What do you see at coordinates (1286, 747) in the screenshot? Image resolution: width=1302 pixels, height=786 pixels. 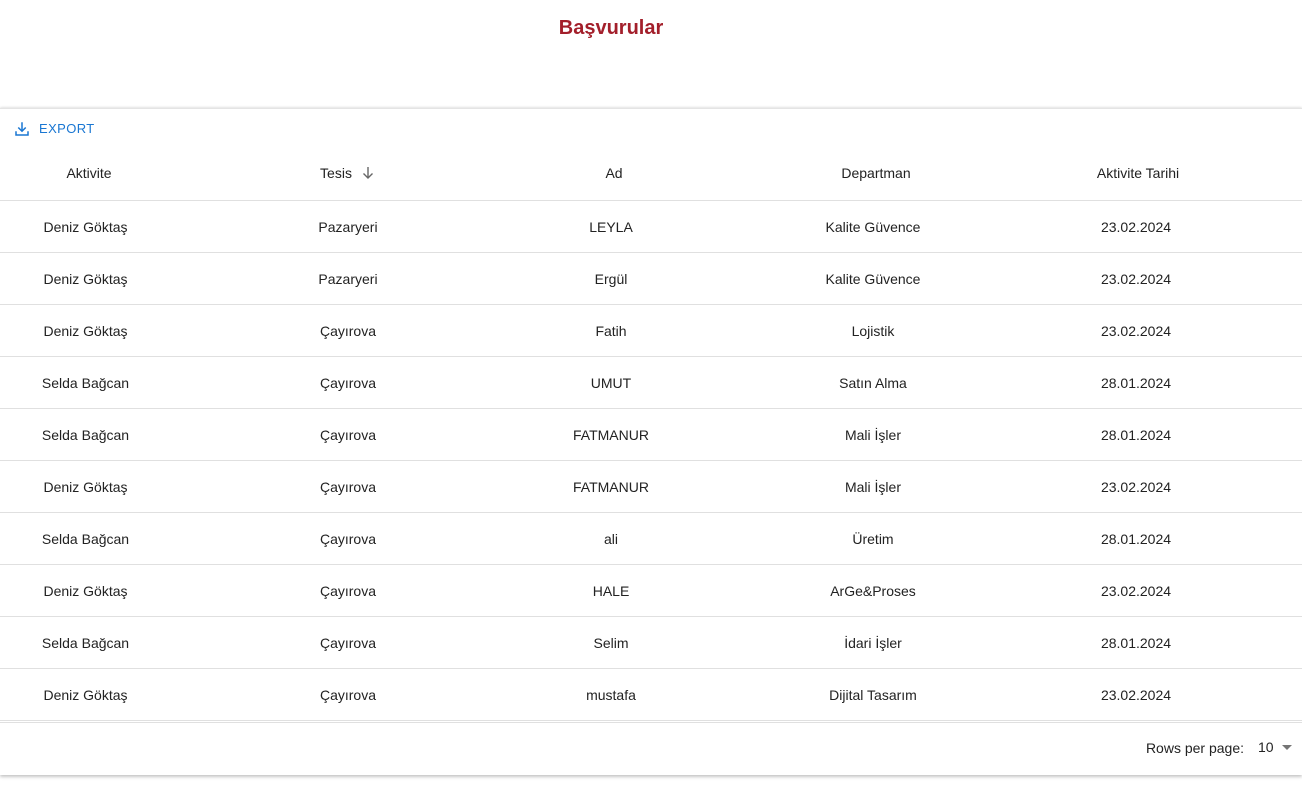 I see `caret-down-icon` at bounding box center [1286, 747].